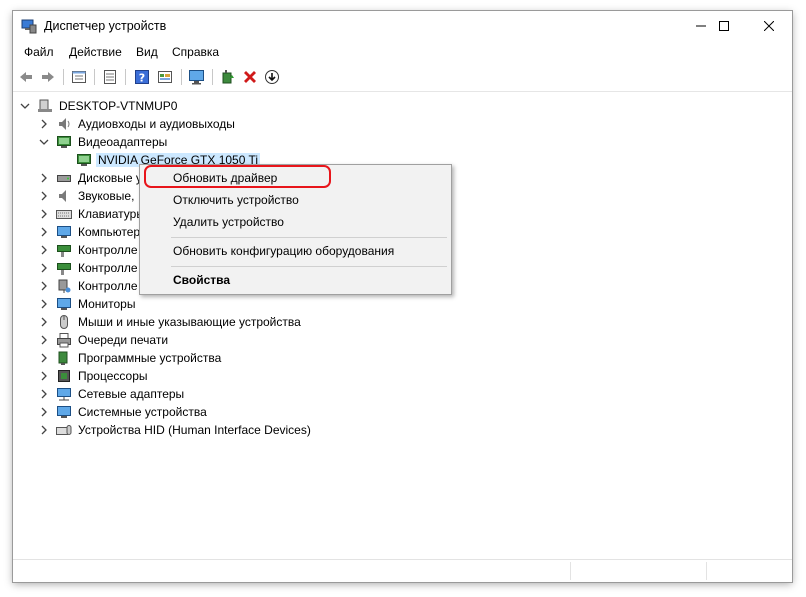  Describe the element at coordinates (195, 52) in the screenshot. I see `menu-help: Справка` at that location.